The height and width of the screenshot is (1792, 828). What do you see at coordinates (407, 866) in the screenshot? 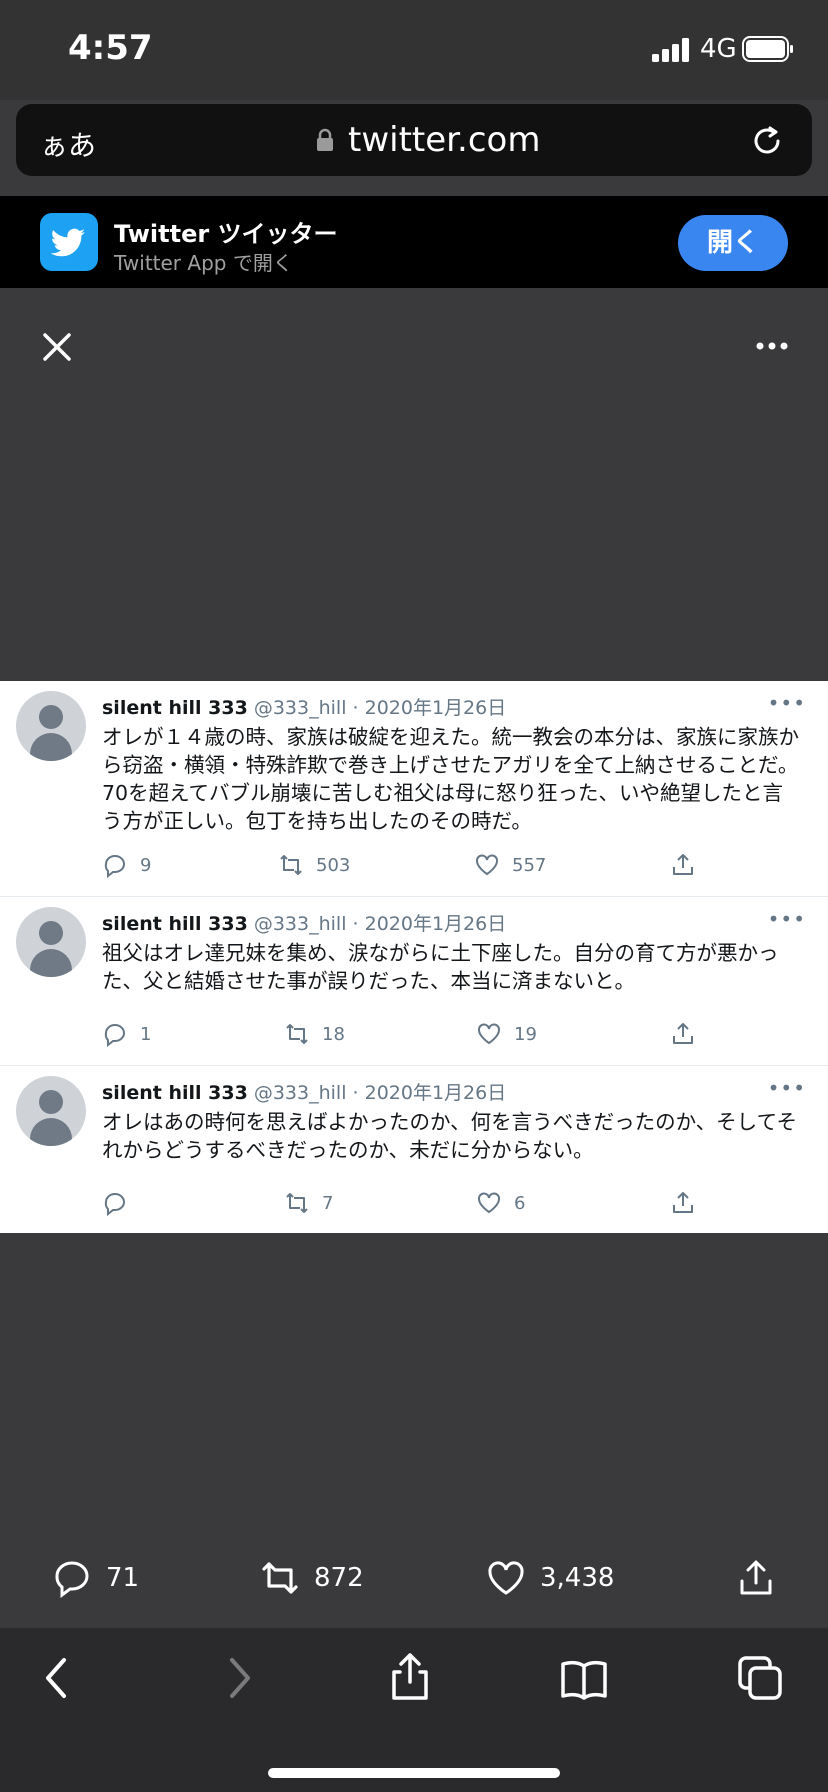
I see `tweet-actions: 9 503 557` at bounding box center [407, 866].